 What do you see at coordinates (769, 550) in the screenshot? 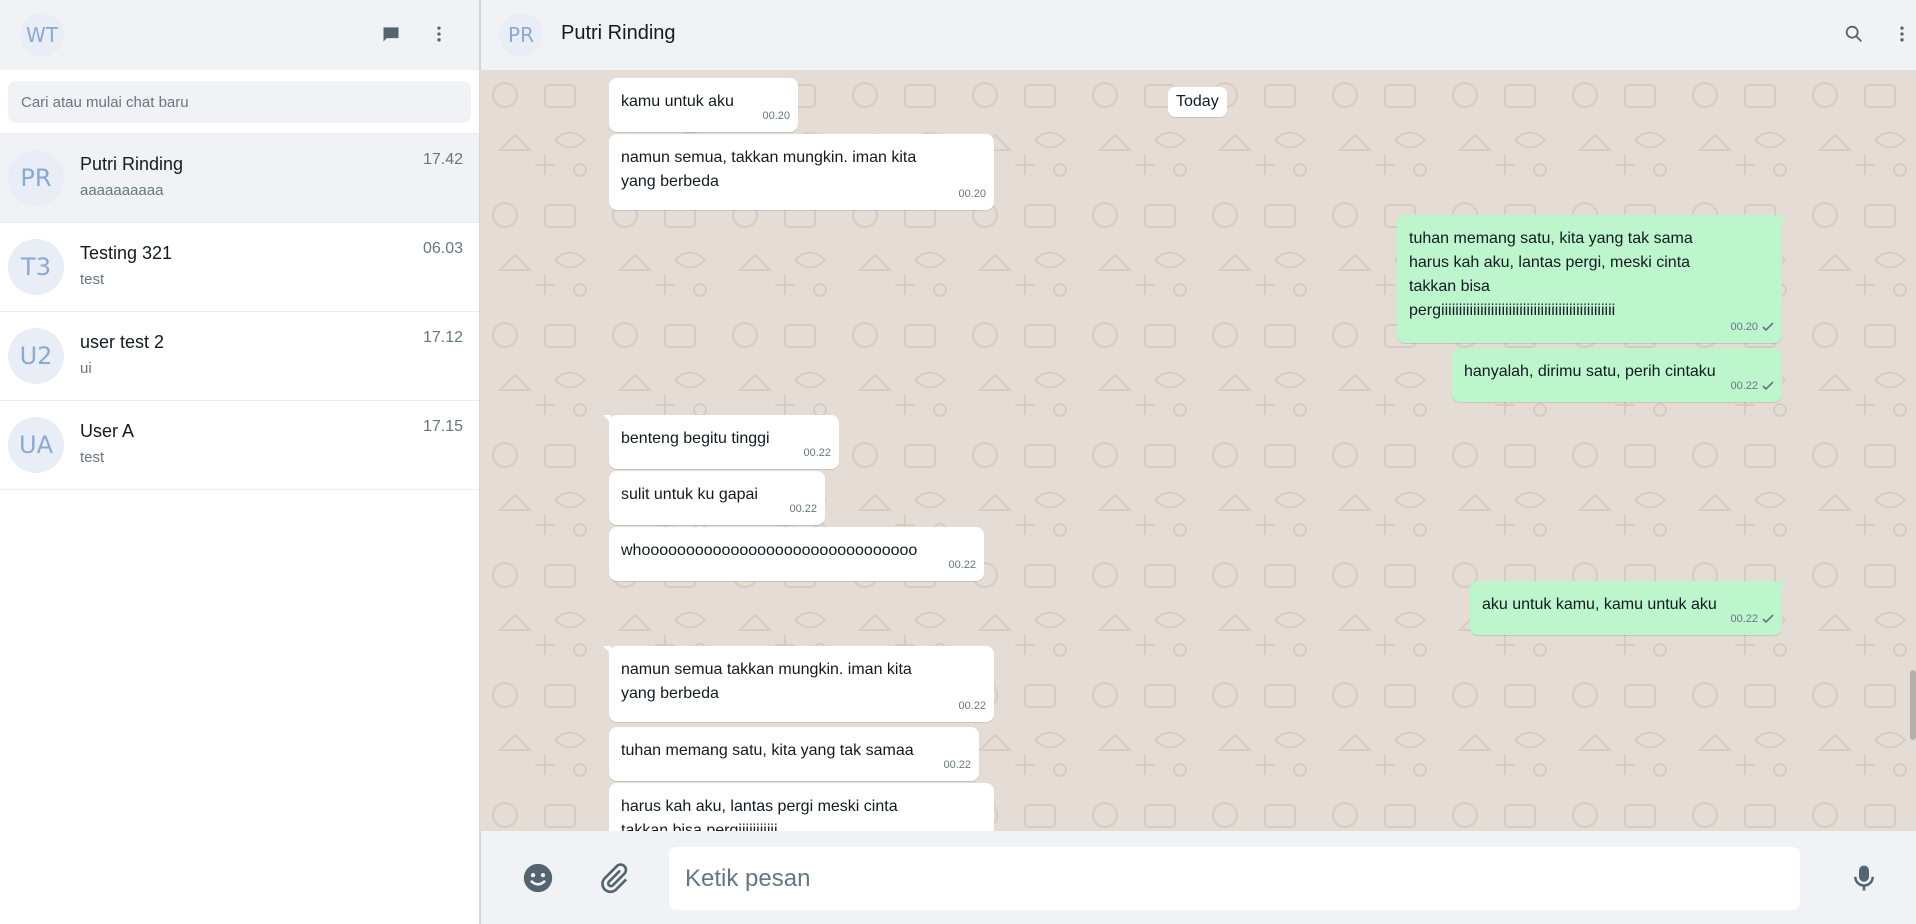
I see `message-text: whooooooooooooooooooooooooooooooo` at bounding box center [769, 550].